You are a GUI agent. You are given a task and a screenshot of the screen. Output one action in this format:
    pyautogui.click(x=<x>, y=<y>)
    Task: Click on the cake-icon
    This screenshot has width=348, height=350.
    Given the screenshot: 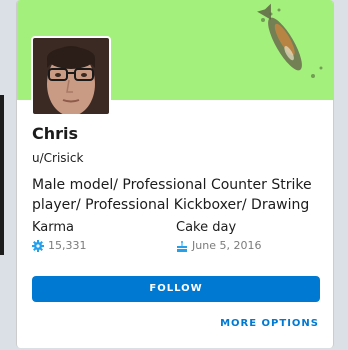 What is the action you would take?
    pyautogui.click(x=182, y=246)
    